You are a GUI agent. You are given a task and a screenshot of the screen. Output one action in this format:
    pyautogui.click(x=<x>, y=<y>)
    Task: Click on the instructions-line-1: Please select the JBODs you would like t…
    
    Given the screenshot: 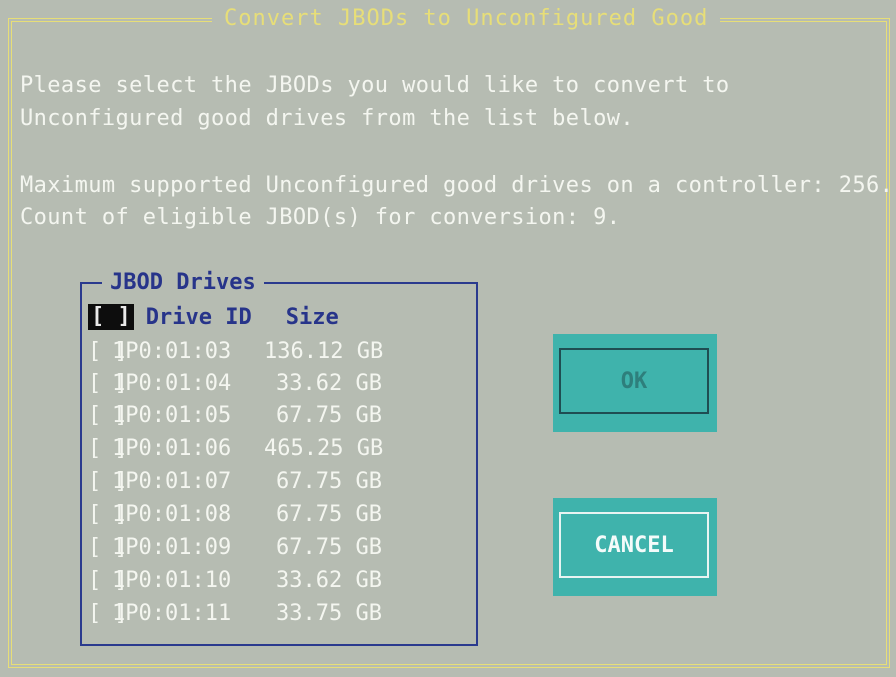 What is the action you would take?
    pyautogui.click(x=375, y=85)
    